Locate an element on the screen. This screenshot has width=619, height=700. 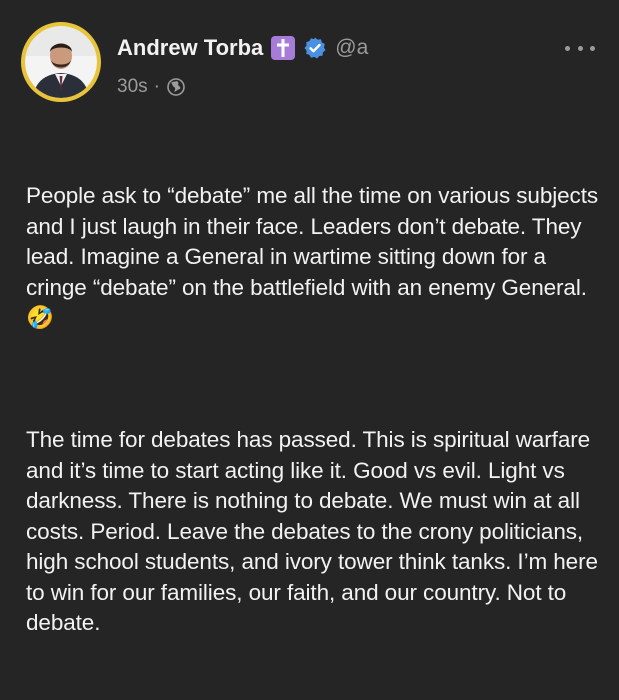
author-row: Andrew Torba @a is located at coordinates (242, 48).